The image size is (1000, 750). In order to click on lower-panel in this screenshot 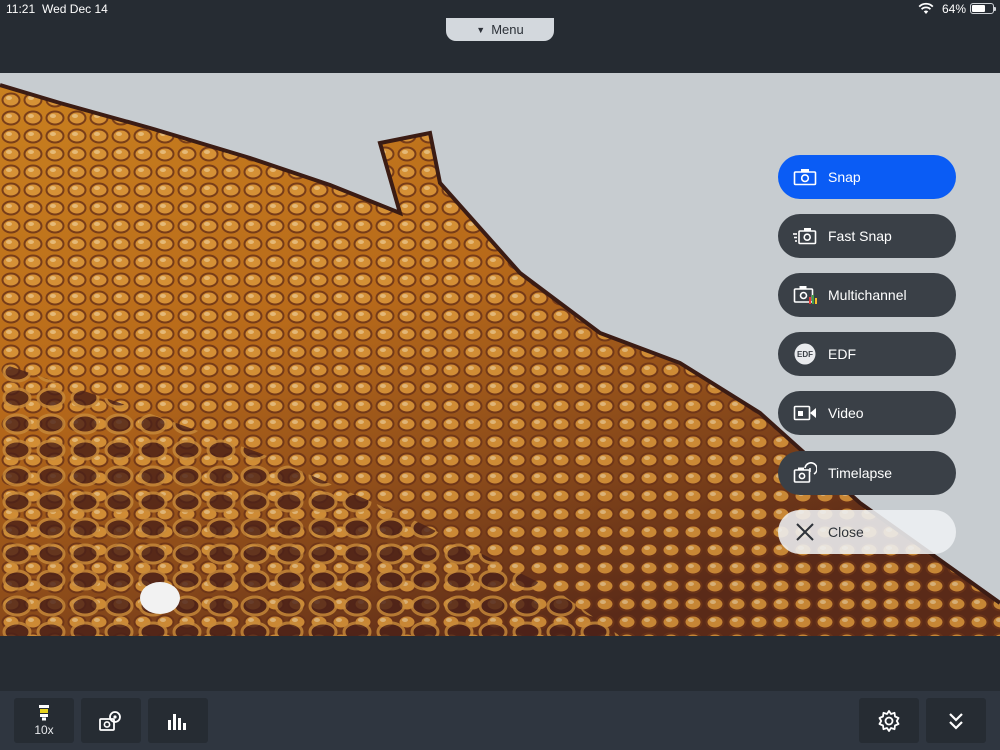, I will do `click(500, 663)`.